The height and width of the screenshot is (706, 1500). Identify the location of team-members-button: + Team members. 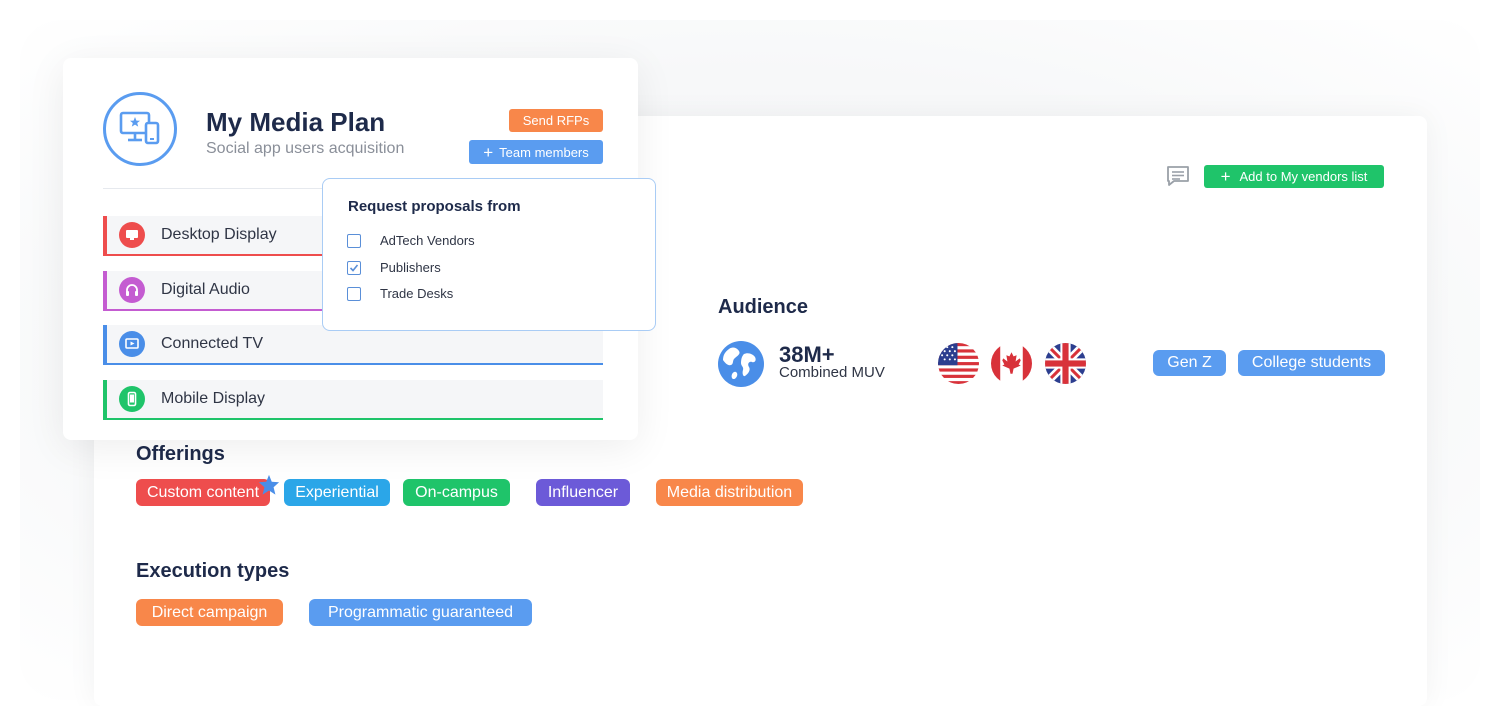
(536, 152).